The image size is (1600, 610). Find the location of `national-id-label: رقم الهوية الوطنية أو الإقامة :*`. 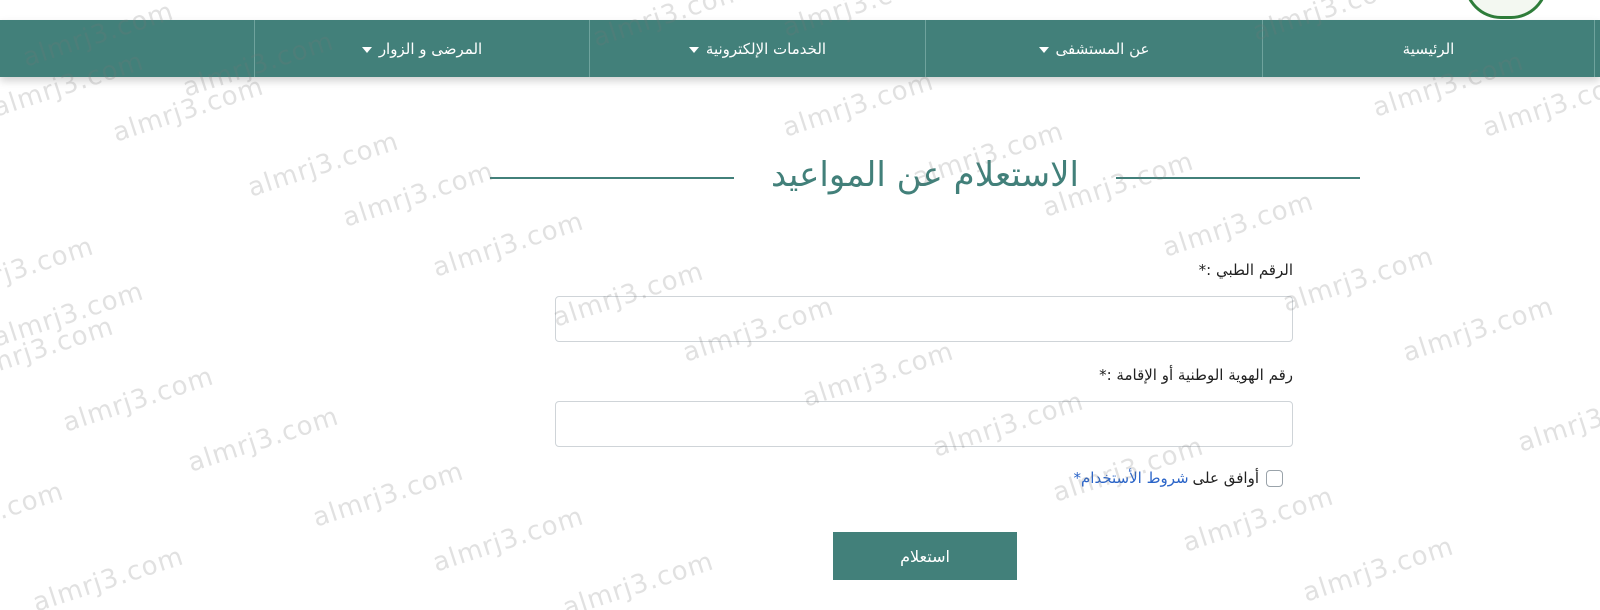

national-id-label: رقم الهوية الوطنية أو الإقامة :* is located at coordinates (1196, 375).